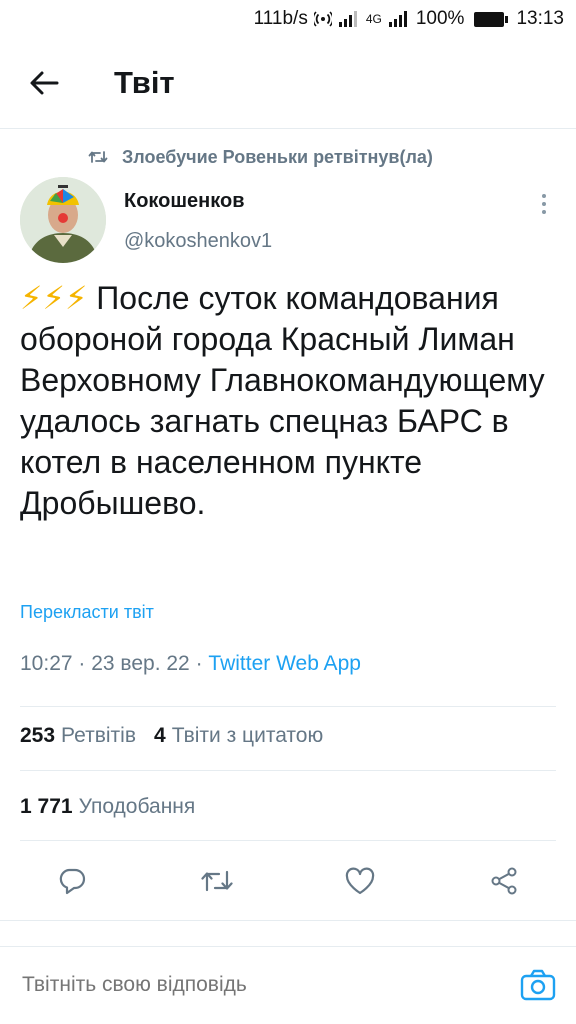  I want to click on network-type: 4G, so click(373, 19).